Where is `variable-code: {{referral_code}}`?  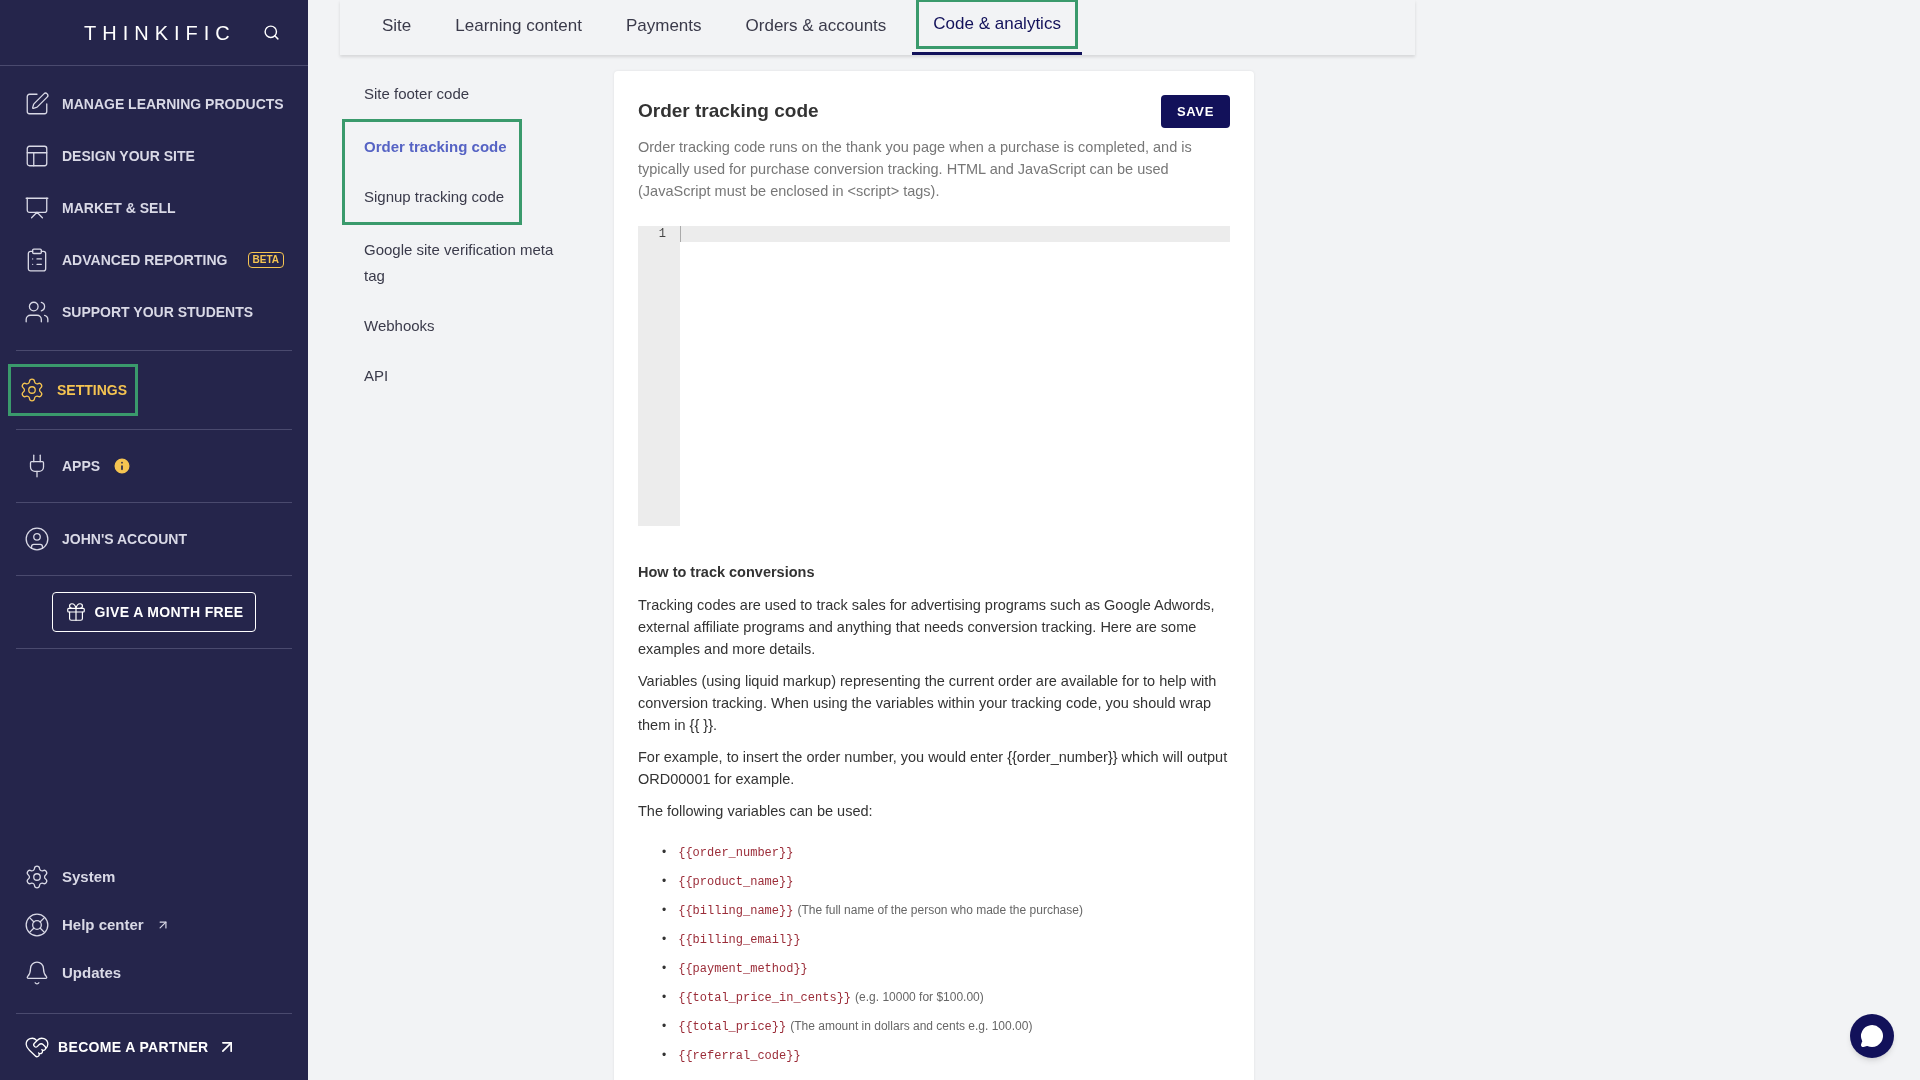
variable-code: {{referral_code}} is located at coordinates (739, 1055).